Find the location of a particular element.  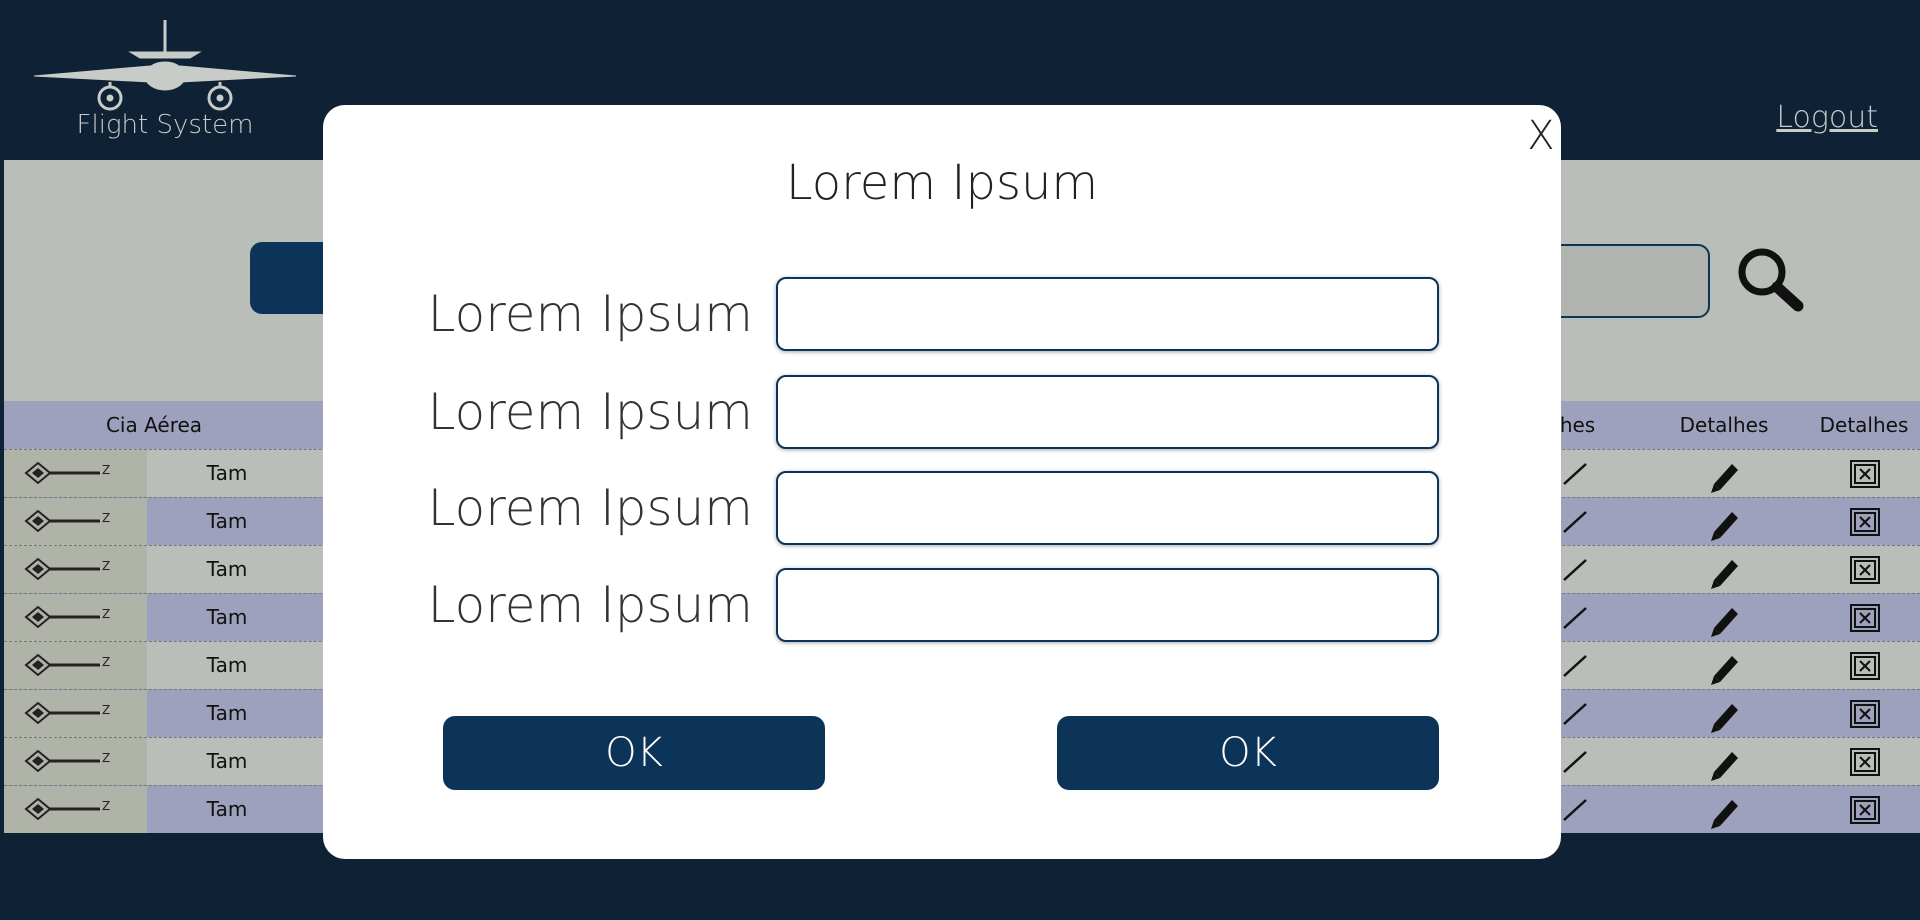

header-details-edit: Detalhes is located at coordinates (1724, 425).